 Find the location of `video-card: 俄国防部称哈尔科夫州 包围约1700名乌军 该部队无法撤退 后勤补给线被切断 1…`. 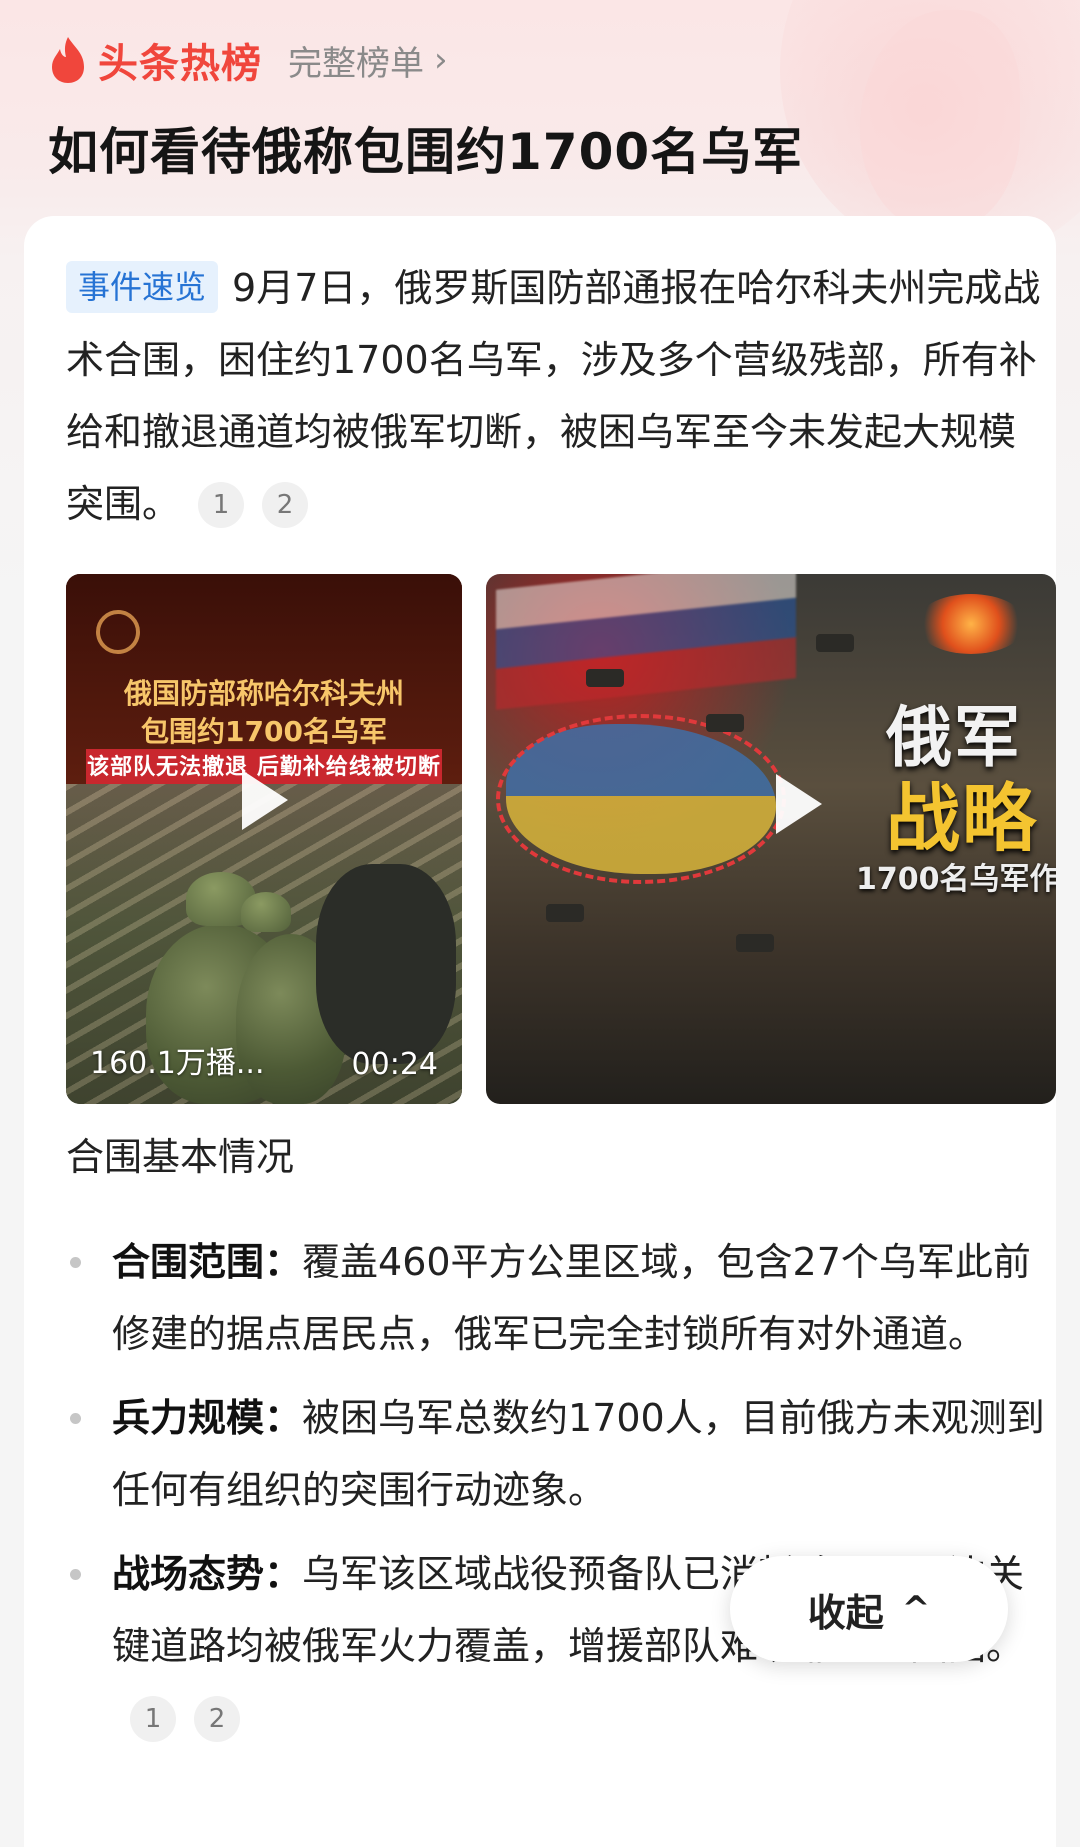

video-card: 俄国防部称哈尔科夫州 包围约1700名乌军 该部队无法撤退 后勤补给线被切断 1… is located at coordinates (264, 839).